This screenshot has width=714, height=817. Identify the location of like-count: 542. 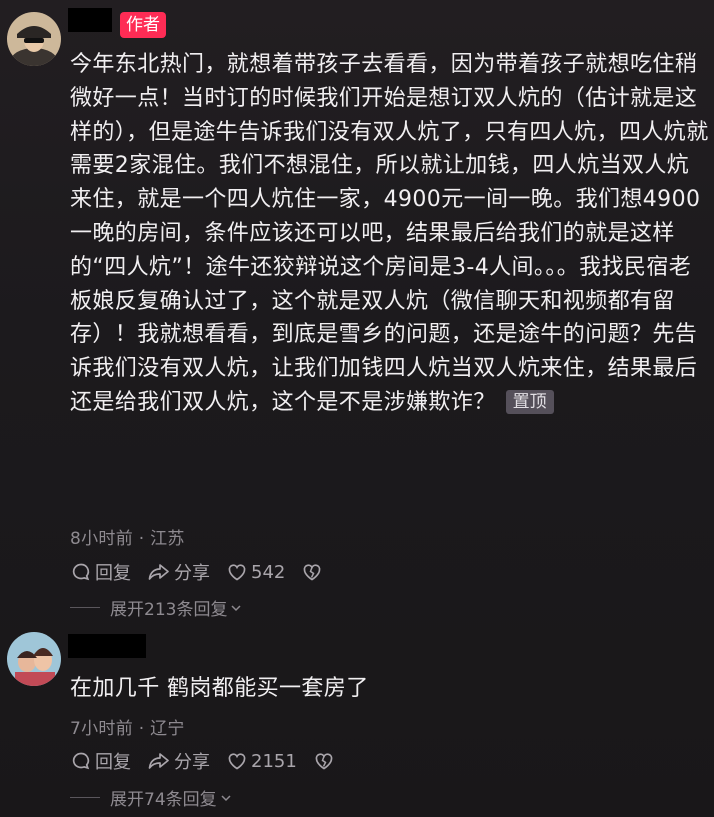
(268, 572).